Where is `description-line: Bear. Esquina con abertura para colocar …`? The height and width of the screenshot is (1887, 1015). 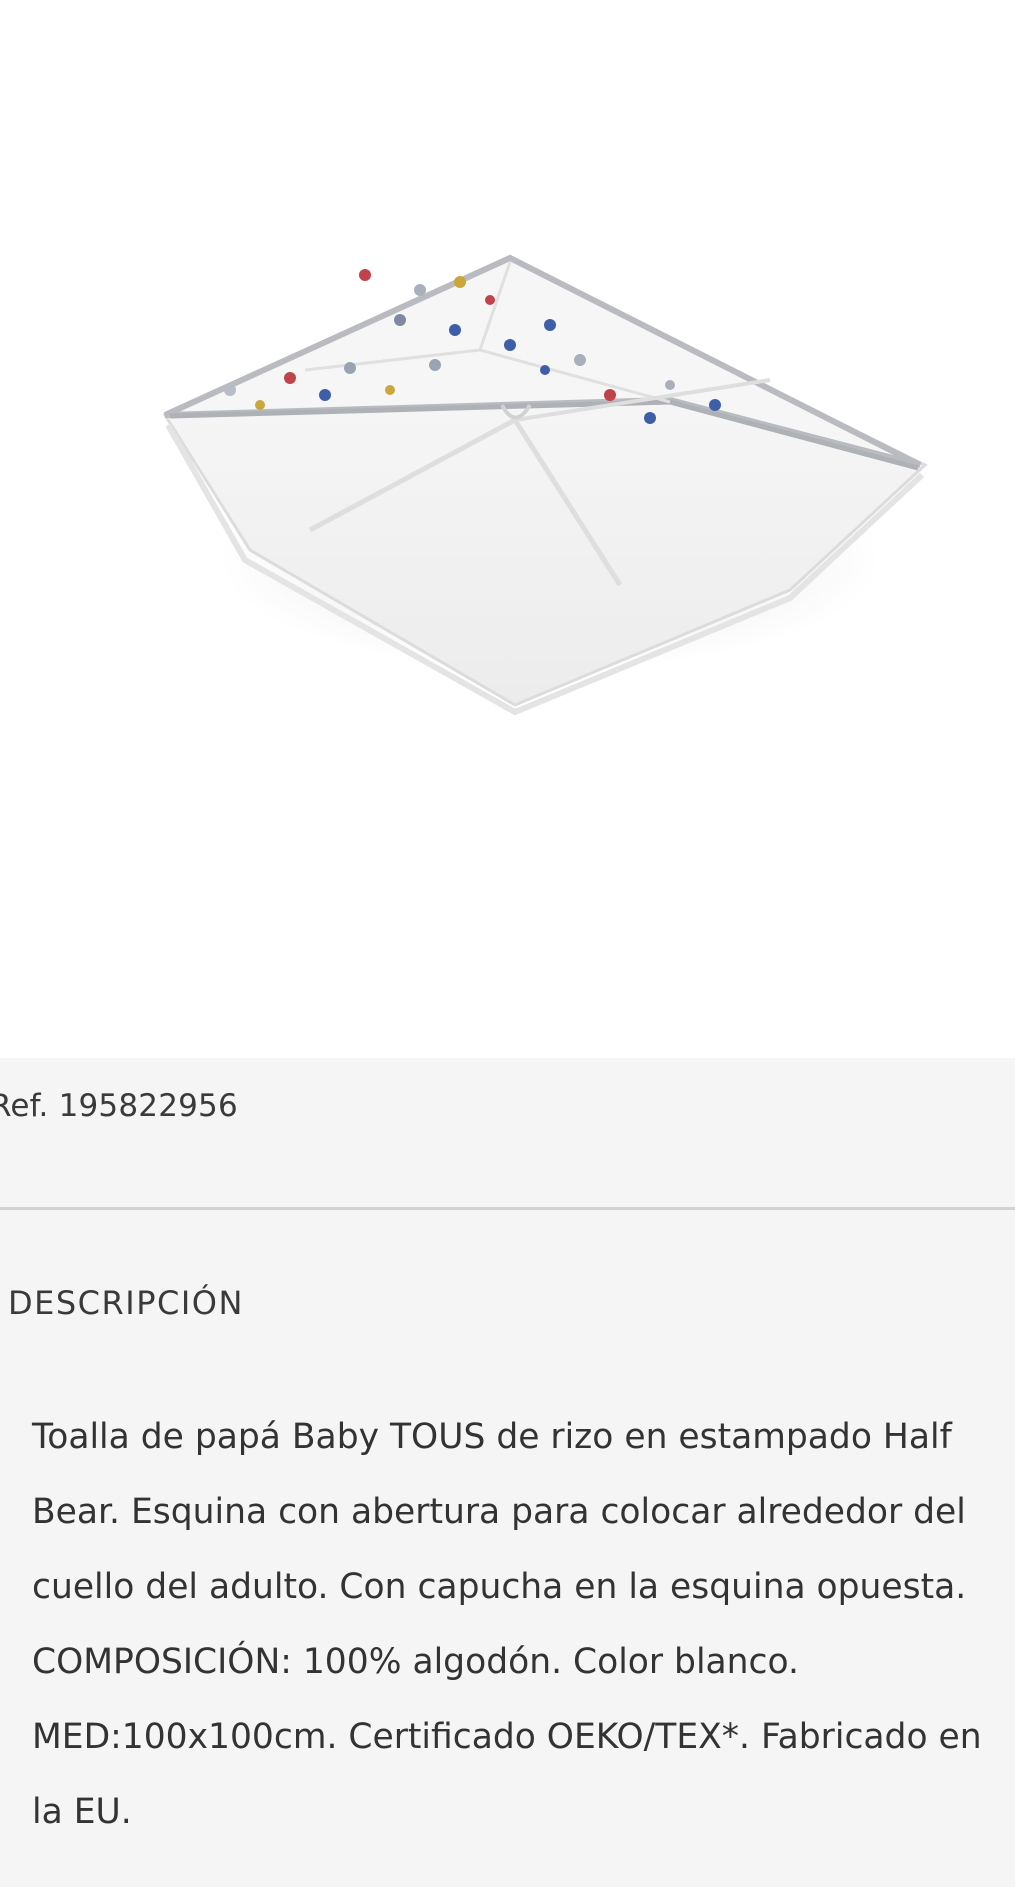 description-line: Bear. Esquina con abertura para colocar … is located at coordinates (499, 1512).